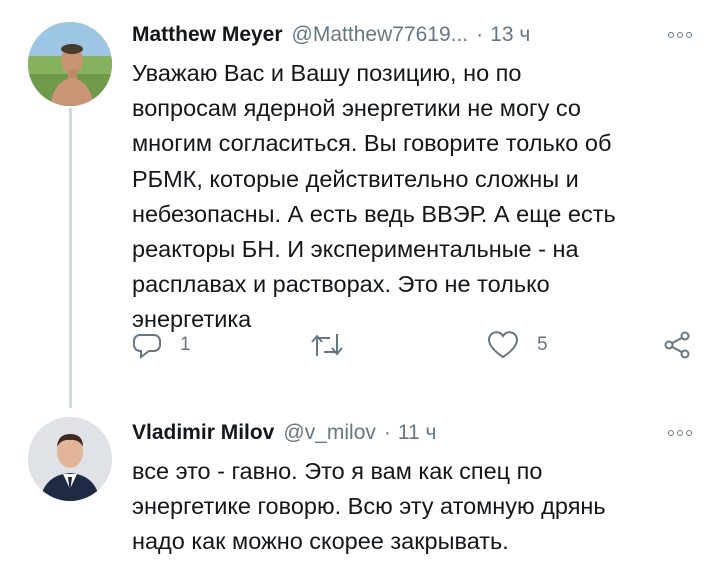 This screenshot has height=566, width=720. What do you see at coordinates (70, 258) in the screenshot?
I see `thread-connector-line` at bounding box center [70, 258].